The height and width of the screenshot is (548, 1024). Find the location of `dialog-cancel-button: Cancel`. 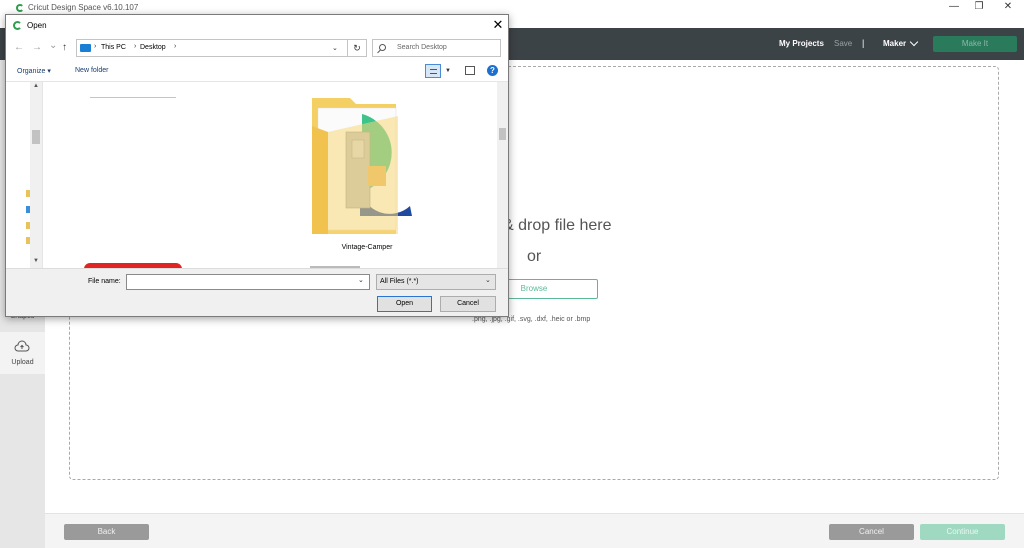

dialog-cancel-button: Cancel is located at coordinates (468, 304).